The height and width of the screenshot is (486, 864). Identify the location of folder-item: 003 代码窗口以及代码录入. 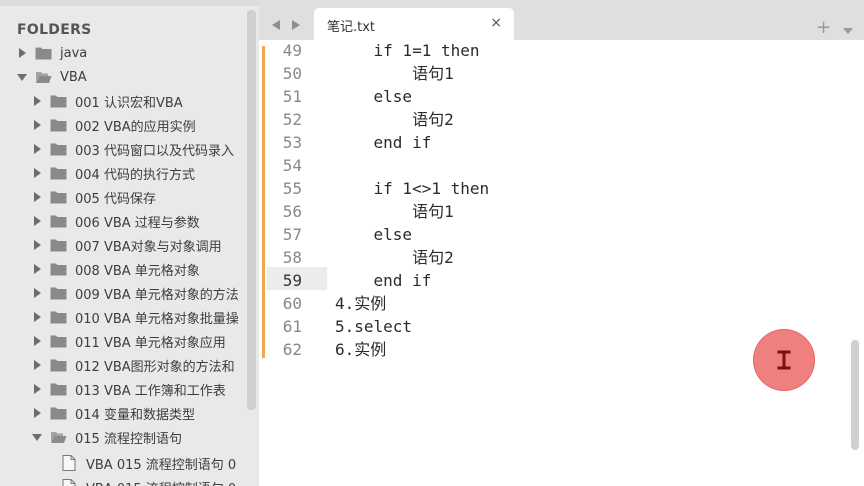
(145, 149).